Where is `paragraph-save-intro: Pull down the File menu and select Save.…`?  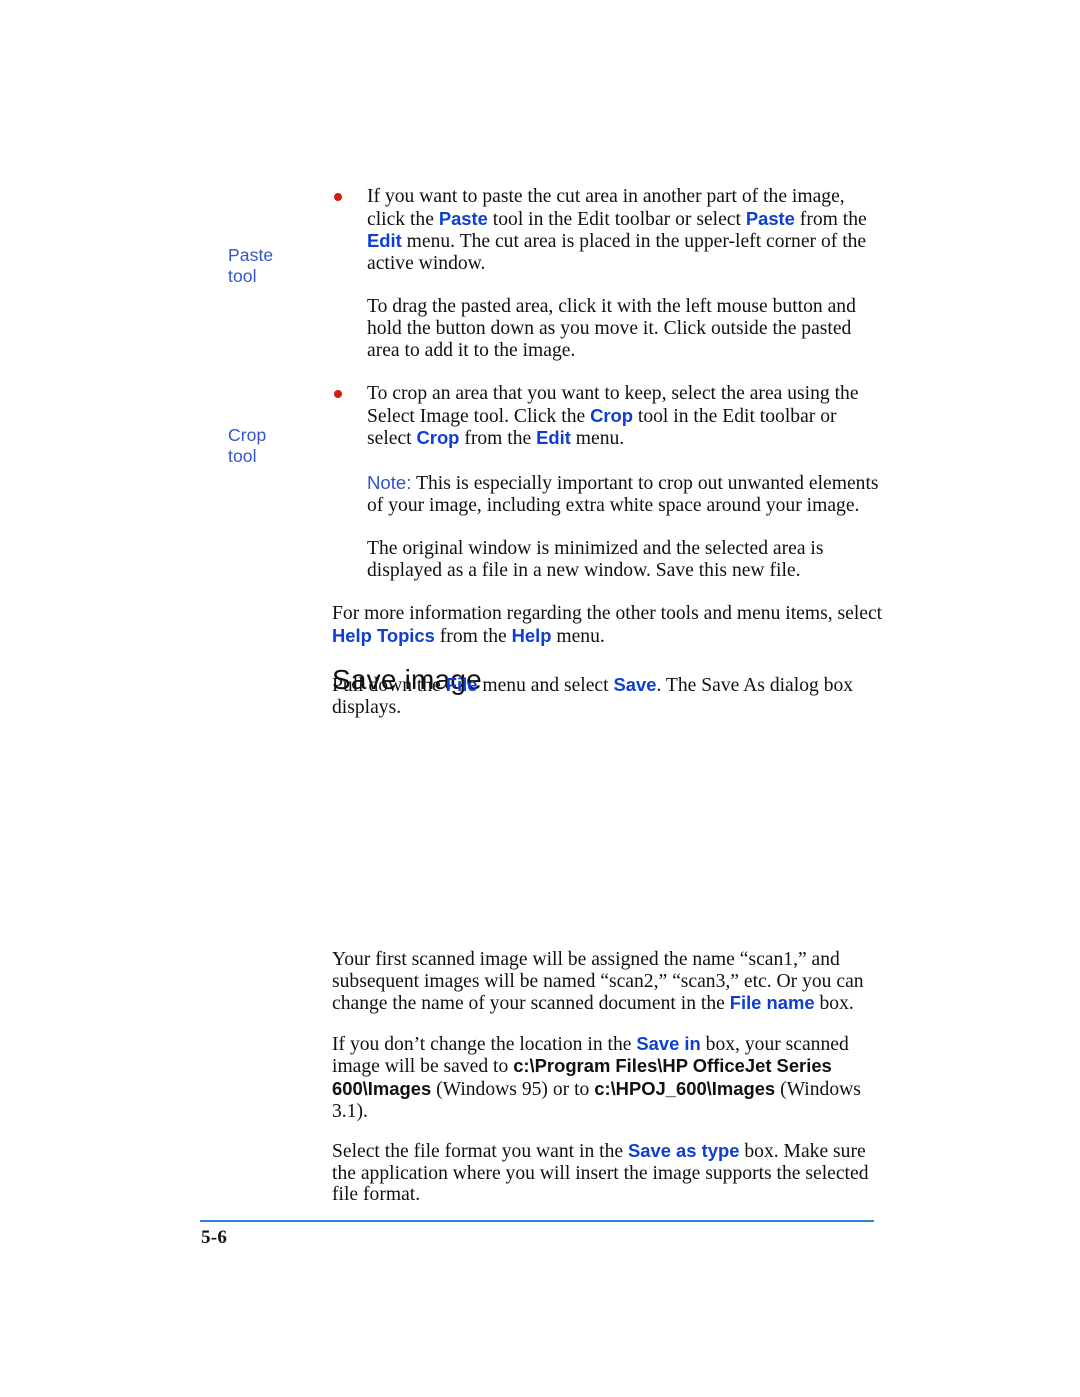
paragraph-save-intro: Pull down the File menu and select Save.… is located at coordinates (608, 696).